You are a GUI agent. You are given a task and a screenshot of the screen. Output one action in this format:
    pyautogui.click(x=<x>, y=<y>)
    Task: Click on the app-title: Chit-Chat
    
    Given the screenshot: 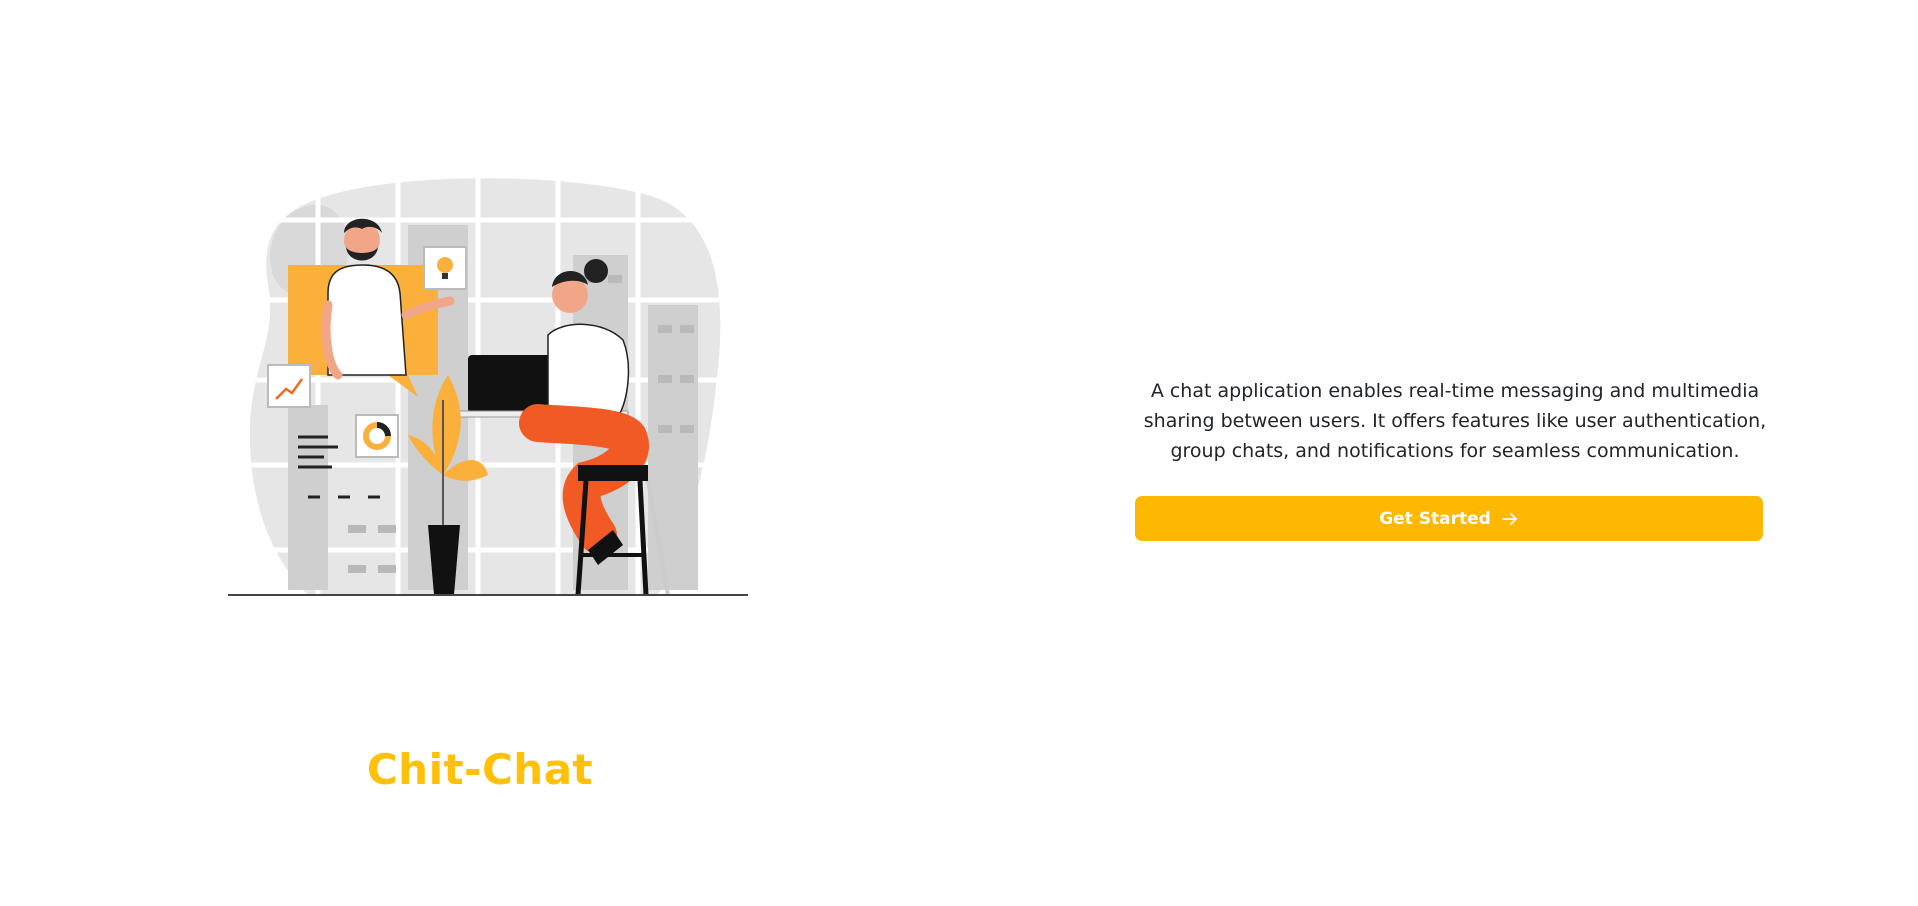 What is the action you would take?
    pyautogui.click(x=480, y=769)
    